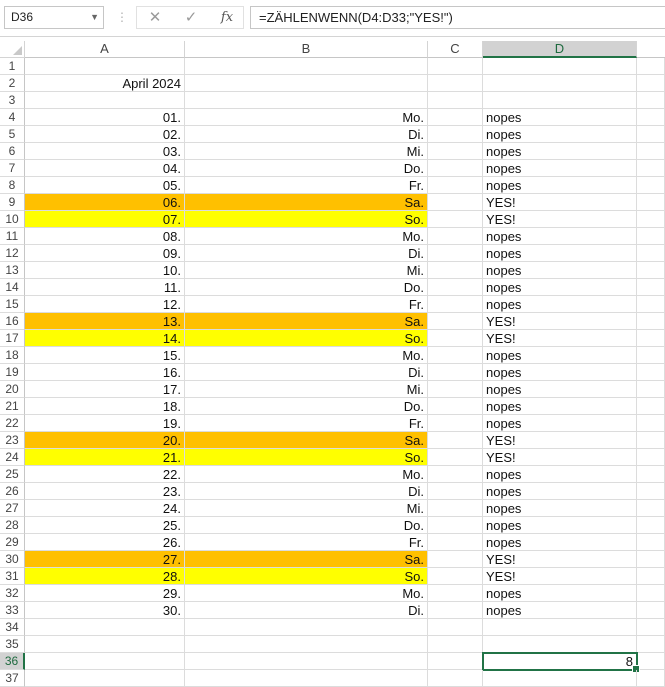 Image resolution: width=665 pixels, height=687 pixels. I want to click on row-header: 21, so click(12, 406).